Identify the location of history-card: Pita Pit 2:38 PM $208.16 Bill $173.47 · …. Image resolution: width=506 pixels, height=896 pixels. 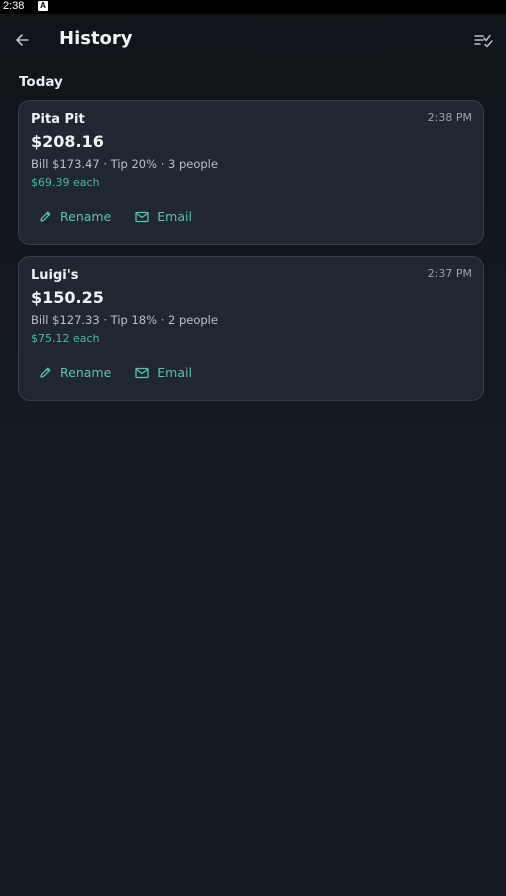
(251, 172).